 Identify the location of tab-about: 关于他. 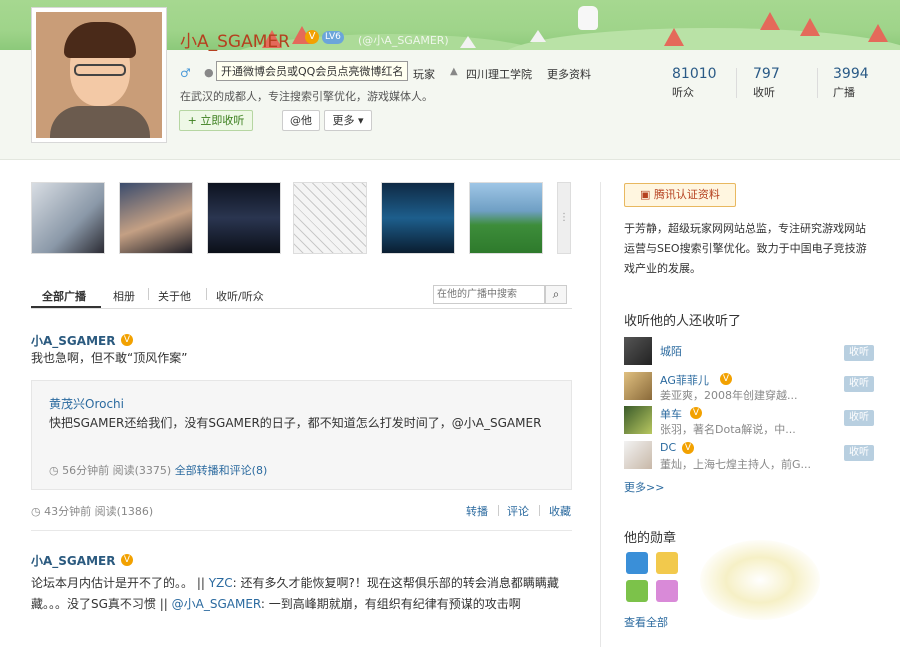
(174, 296).